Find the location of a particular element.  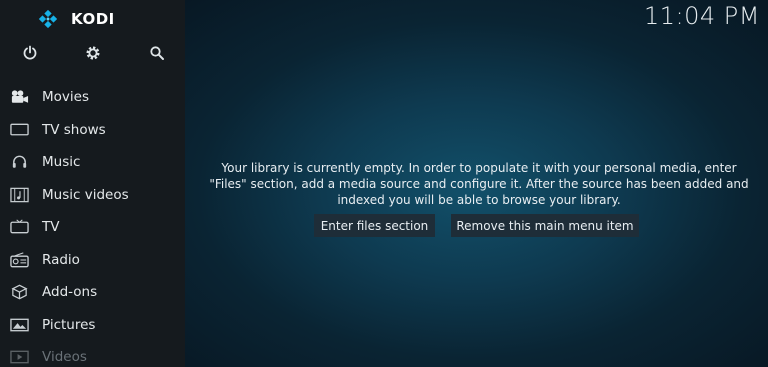

sidebar-item-label: Pictures is located at coordinates (69, 324).